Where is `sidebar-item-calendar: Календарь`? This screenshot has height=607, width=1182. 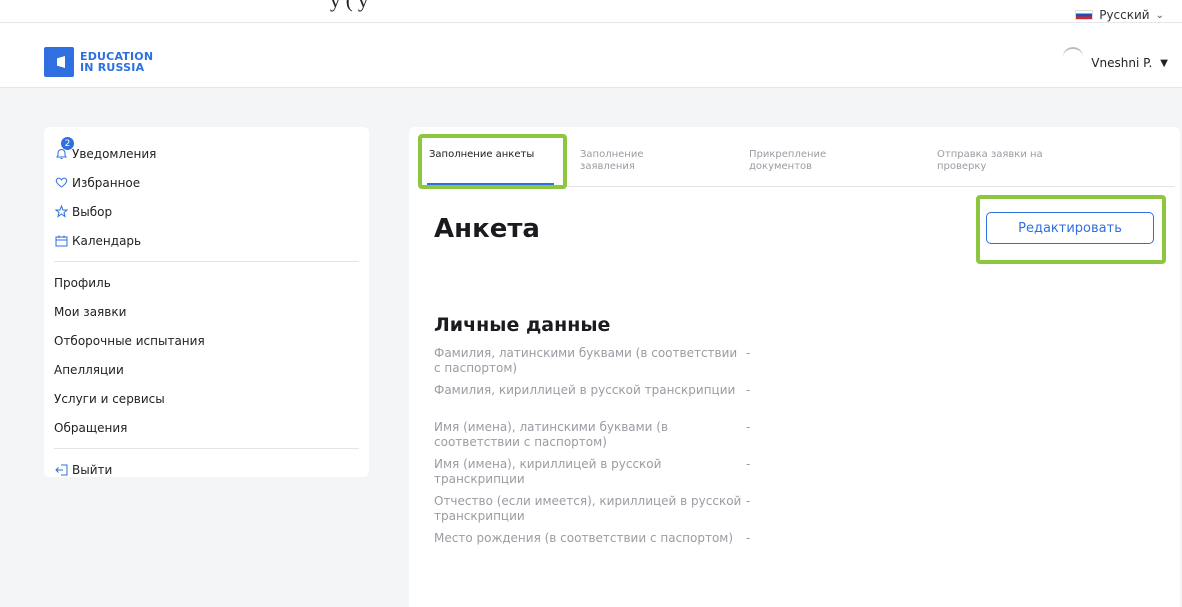
sidebar-item-calendar: Календарь is located at coordinates (206, 240).